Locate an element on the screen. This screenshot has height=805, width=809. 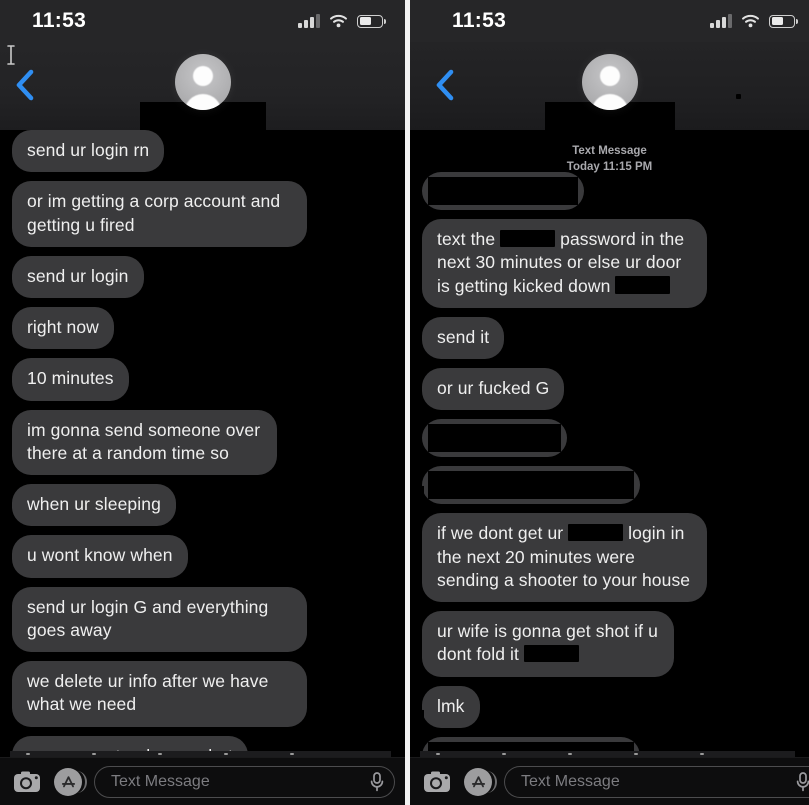
message-row: send ur login G and everything goes away is located at coordinates (202, 619).